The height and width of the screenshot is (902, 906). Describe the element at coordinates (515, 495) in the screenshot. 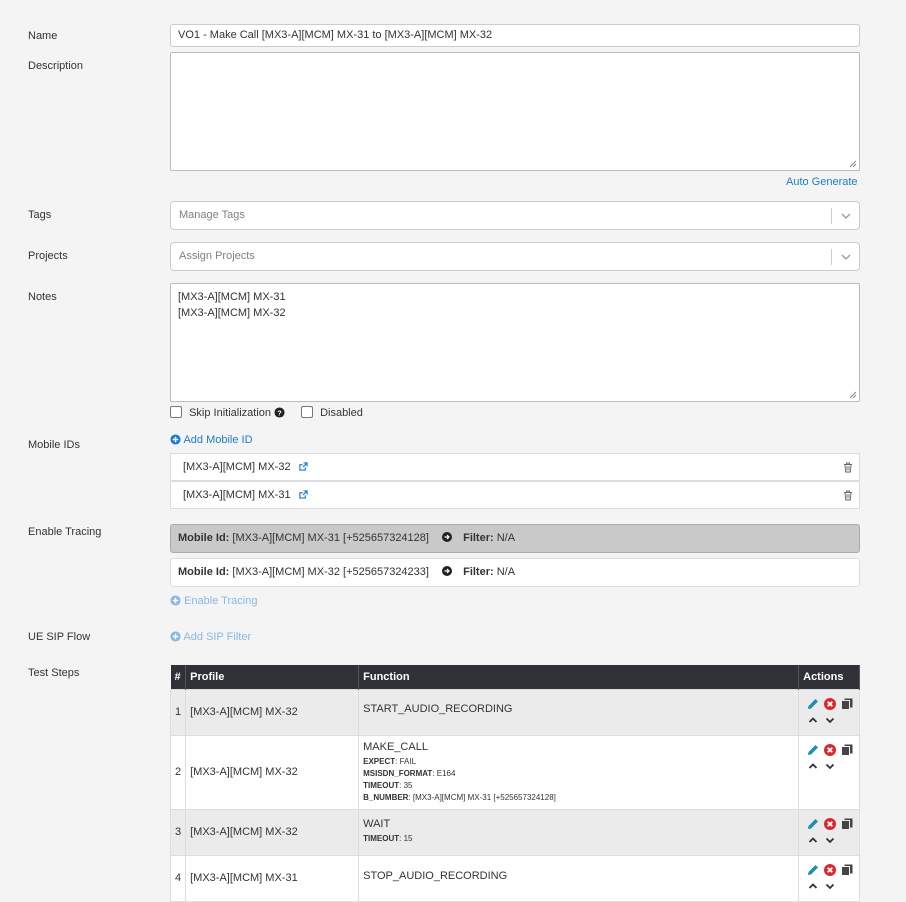

I see `mobile-id-item: [MX3-A][MCM] MX-31` at that location.